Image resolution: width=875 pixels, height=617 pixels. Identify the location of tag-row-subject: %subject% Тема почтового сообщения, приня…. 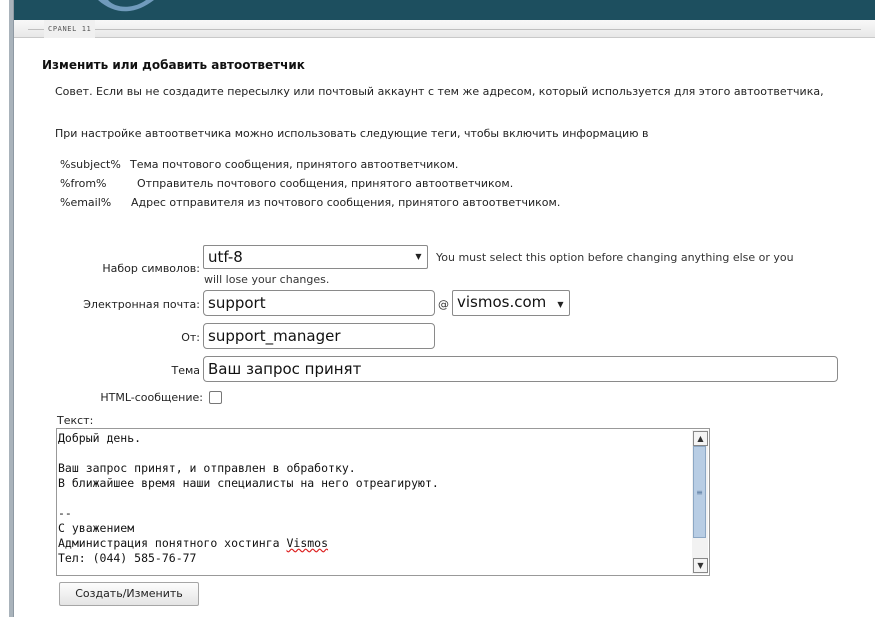
(310, 164).